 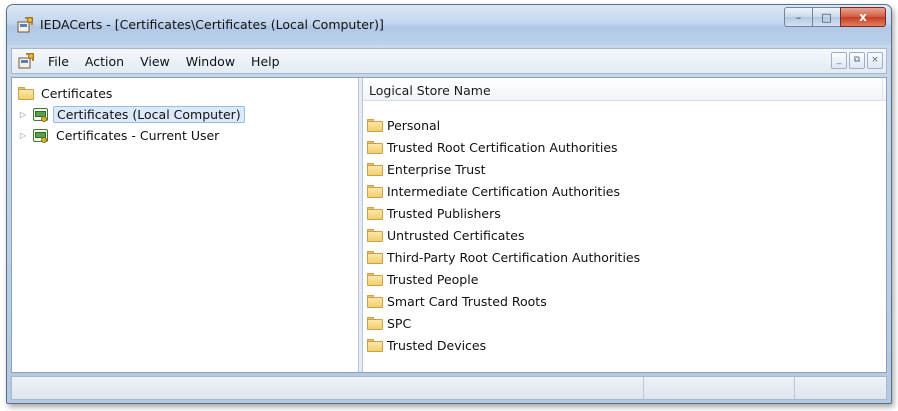 I want to click on list-item: Smart Card Trusted Roots, so click(x=457, y=301).